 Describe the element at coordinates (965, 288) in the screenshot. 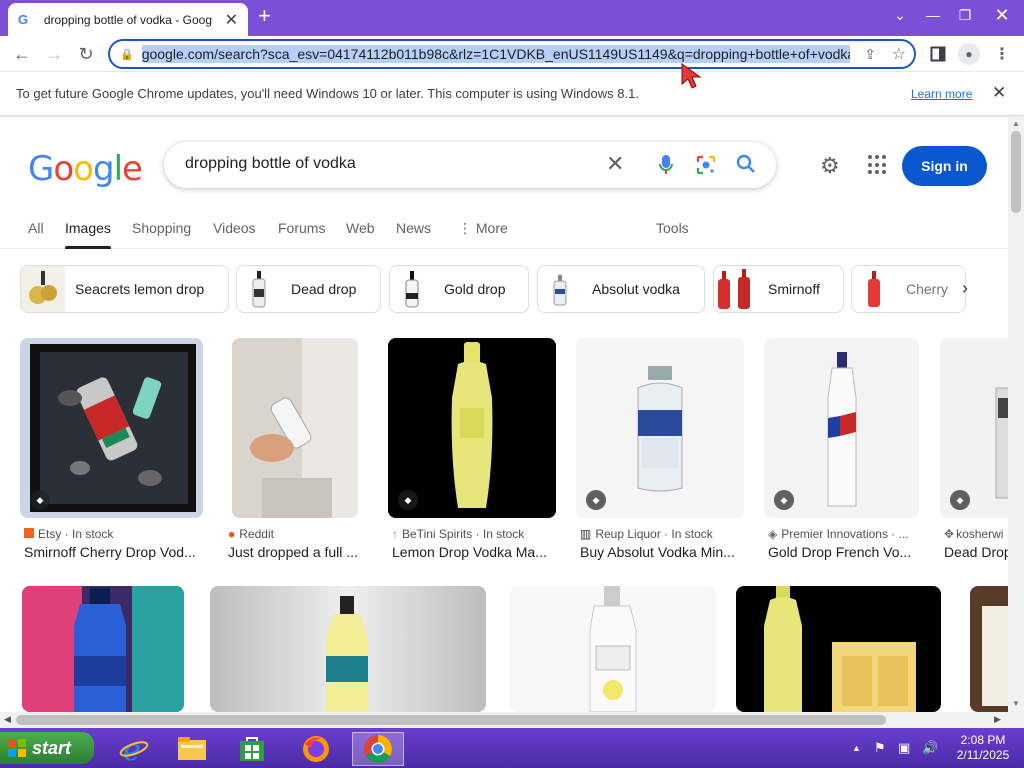

I see `chips-next-chevron-icon: ›` at that location.